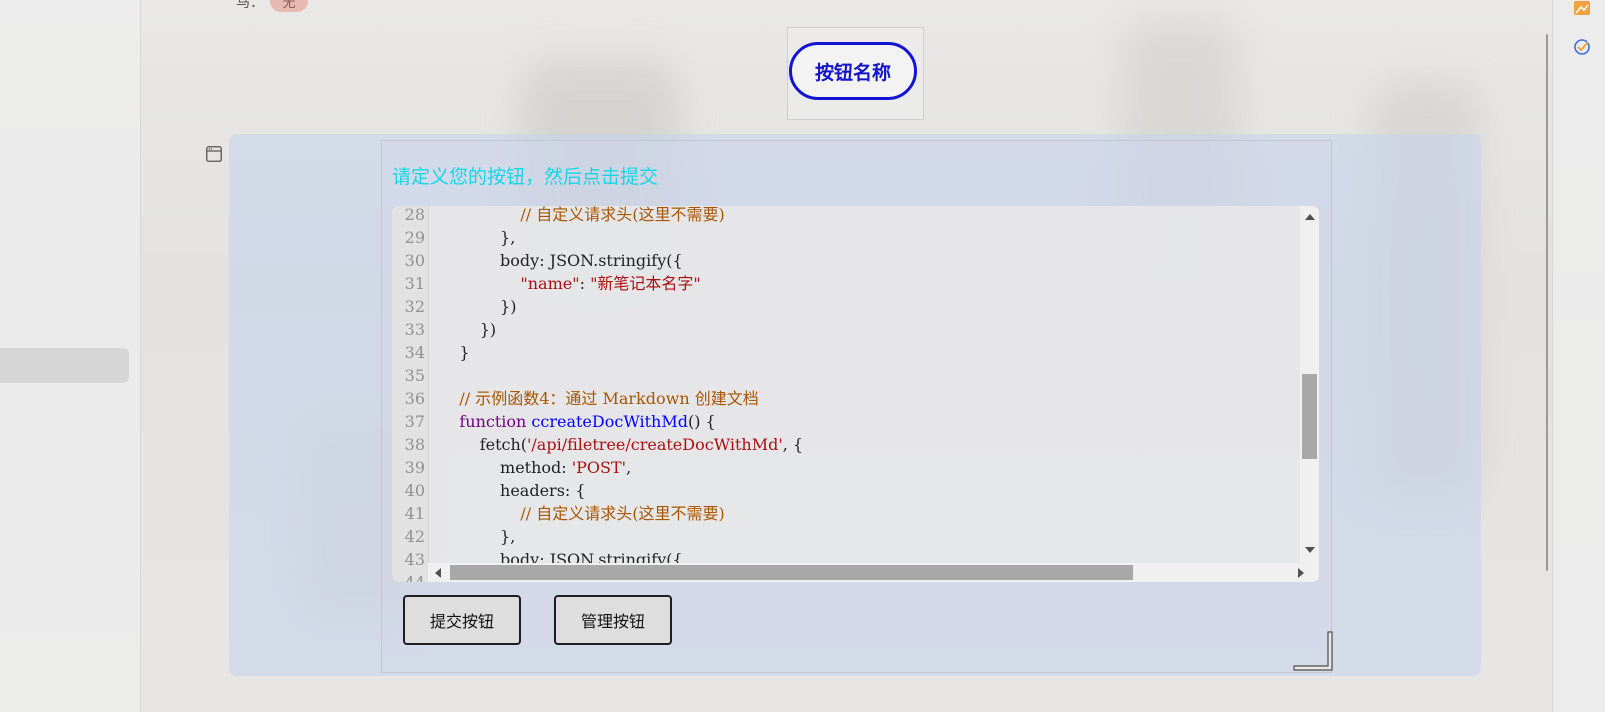 The height and width of the screenshot is (712, 1605). What do you see at coordinates (1310, 550) in the screenshot?
I see `scroll-down-arrow-icon` at bounding box center [1310, 550].